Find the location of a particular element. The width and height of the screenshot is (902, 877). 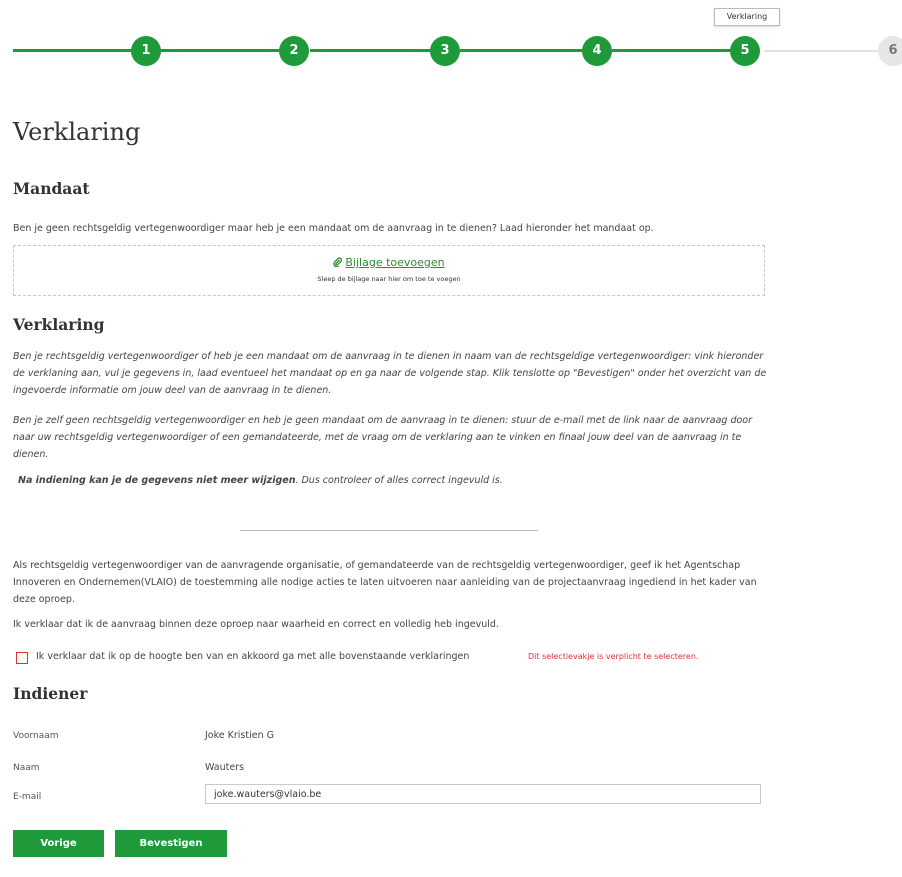

section-heading-mandaat: Mandaat is located at coordinates (51, 188).